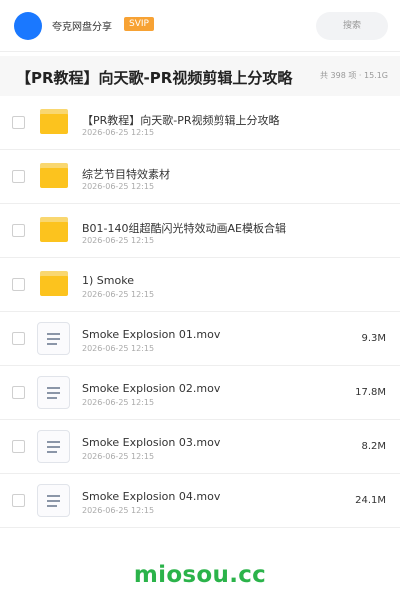 This screenshot has height=600, width=400. I want to click on item-size: 8.2M, so click(373, 446).